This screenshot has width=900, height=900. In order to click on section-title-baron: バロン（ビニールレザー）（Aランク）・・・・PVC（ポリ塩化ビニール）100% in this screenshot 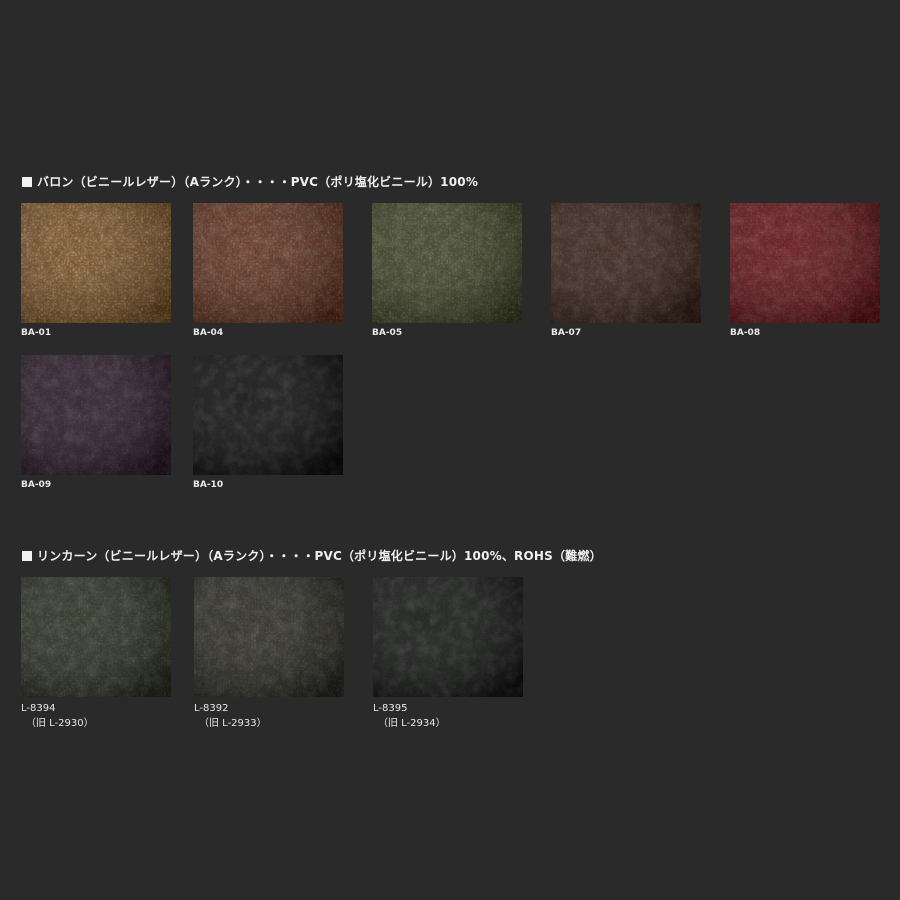, I will do `click(250, 181)`.